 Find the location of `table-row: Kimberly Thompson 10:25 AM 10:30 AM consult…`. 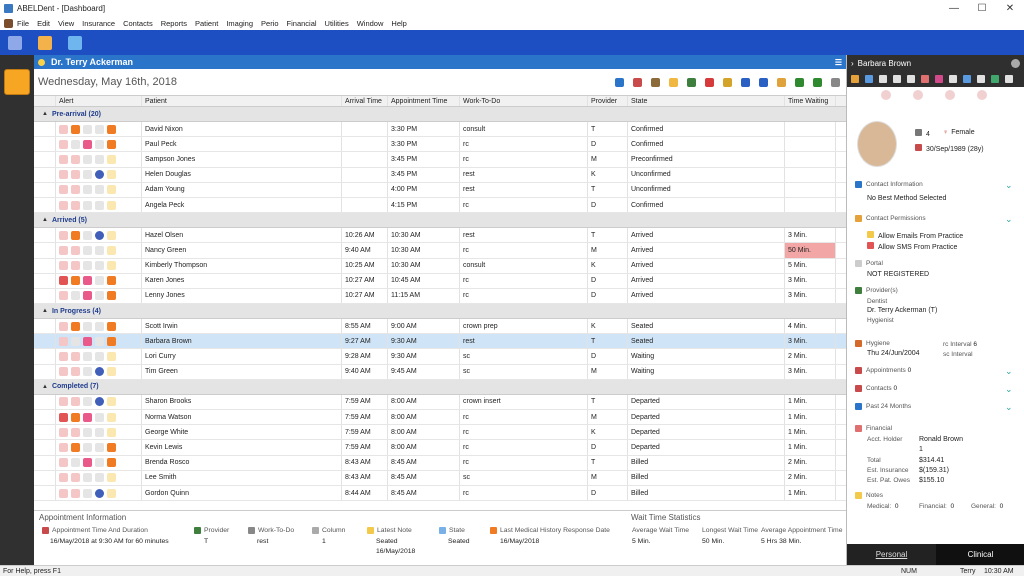

table-row: Kimberly Thompson 10:25 AM 10:30 AM consult… is located at coordinates (440, 266).